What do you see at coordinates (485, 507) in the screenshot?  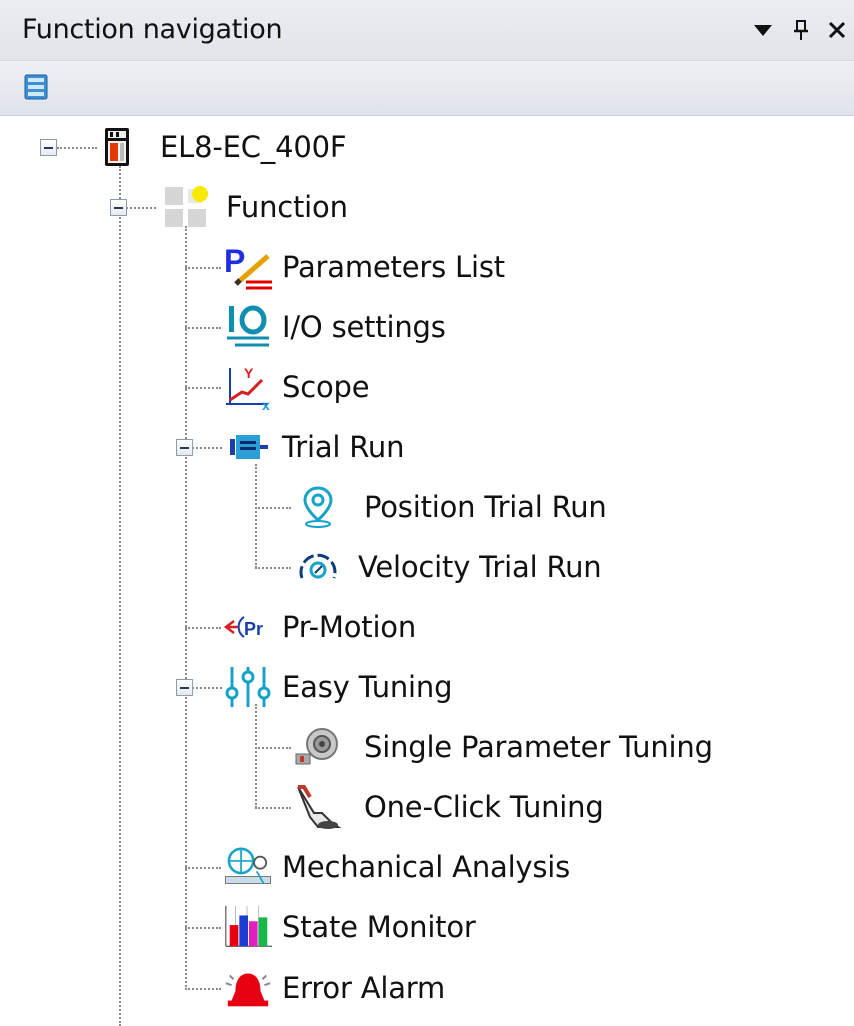 I see `tree-node-label: Position Trial Run` at bounding box center [485, 507].